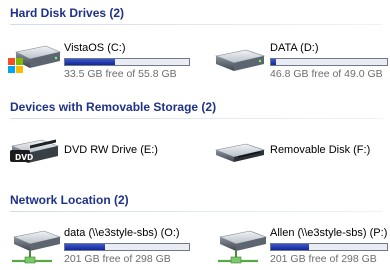 The image size is (390, 270). I want to click on dvd-drive-icon, so click(35, 151).